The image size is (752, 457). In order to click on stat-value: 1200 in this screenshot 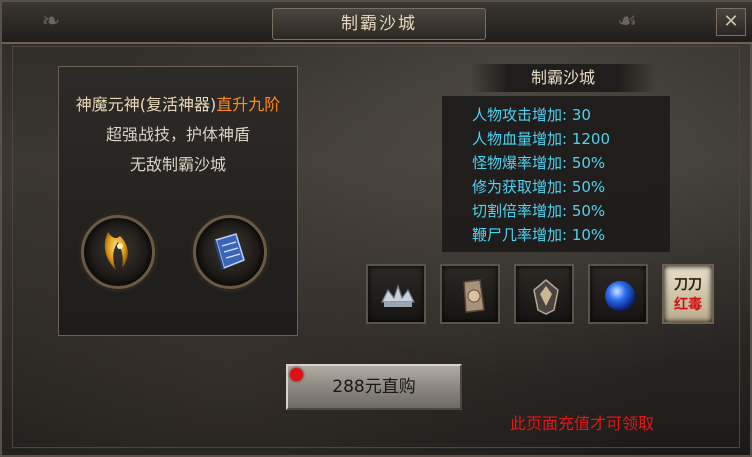, I will do `click(591, 139)`.